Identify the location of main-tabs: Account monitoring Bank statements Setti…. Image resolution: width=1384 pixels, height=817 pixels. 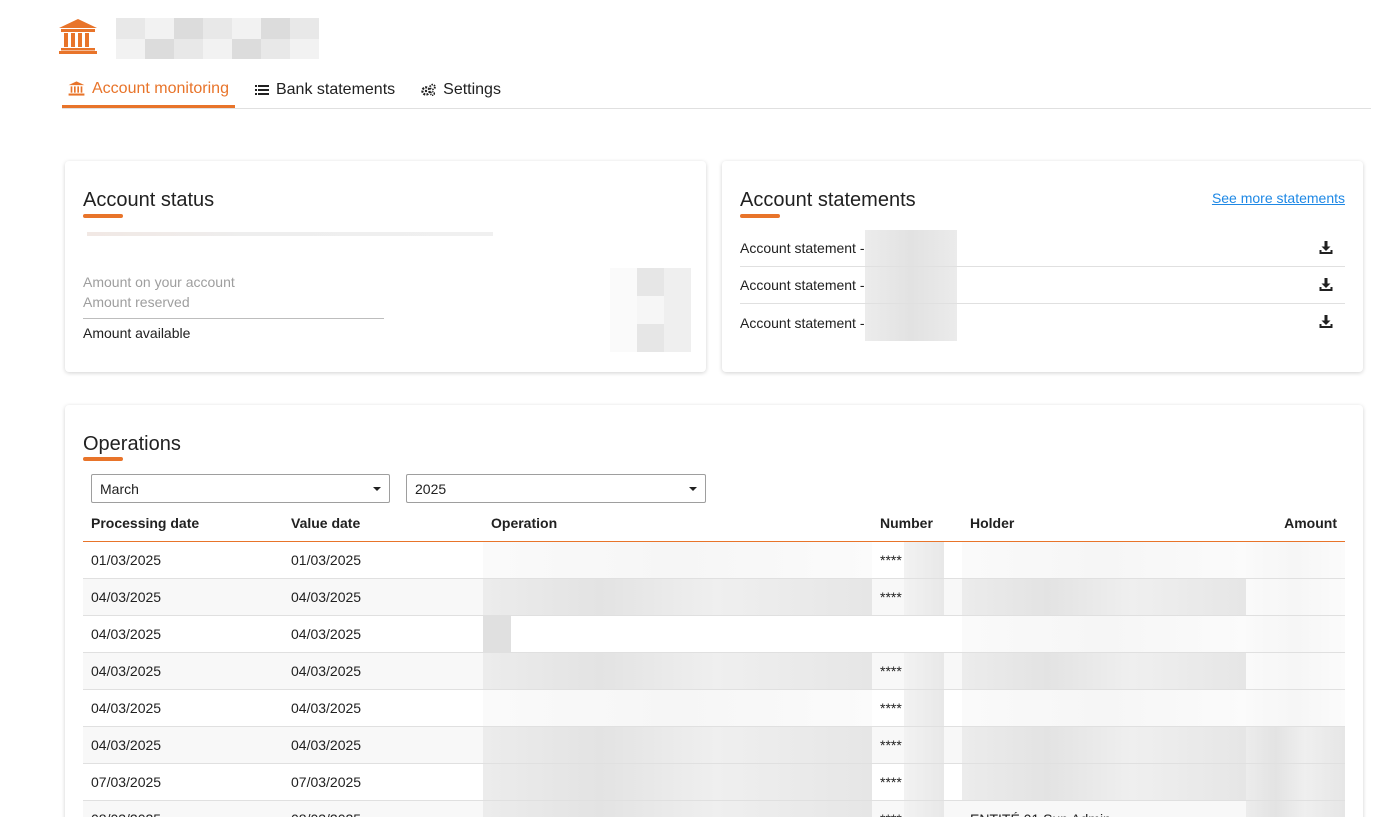
(716, 90).